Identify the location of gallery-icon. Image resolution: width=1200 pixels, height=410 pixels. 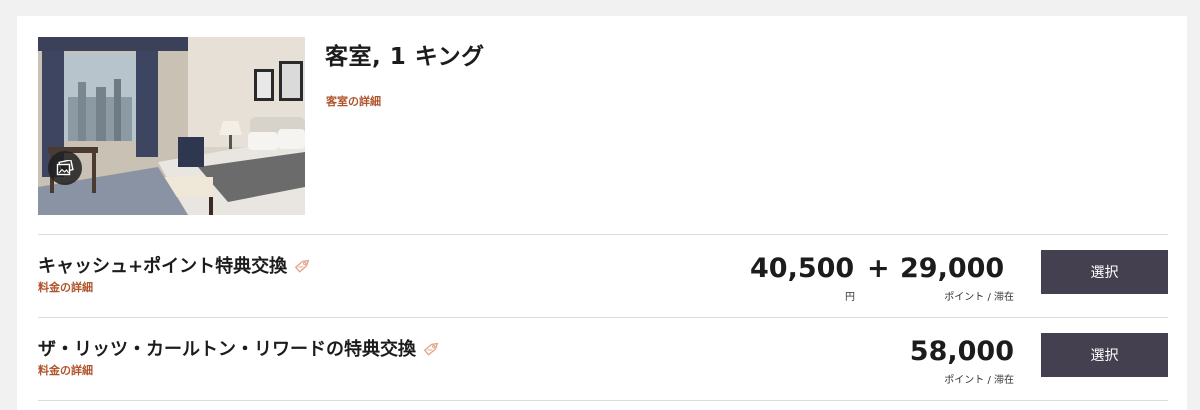
(65, 168).